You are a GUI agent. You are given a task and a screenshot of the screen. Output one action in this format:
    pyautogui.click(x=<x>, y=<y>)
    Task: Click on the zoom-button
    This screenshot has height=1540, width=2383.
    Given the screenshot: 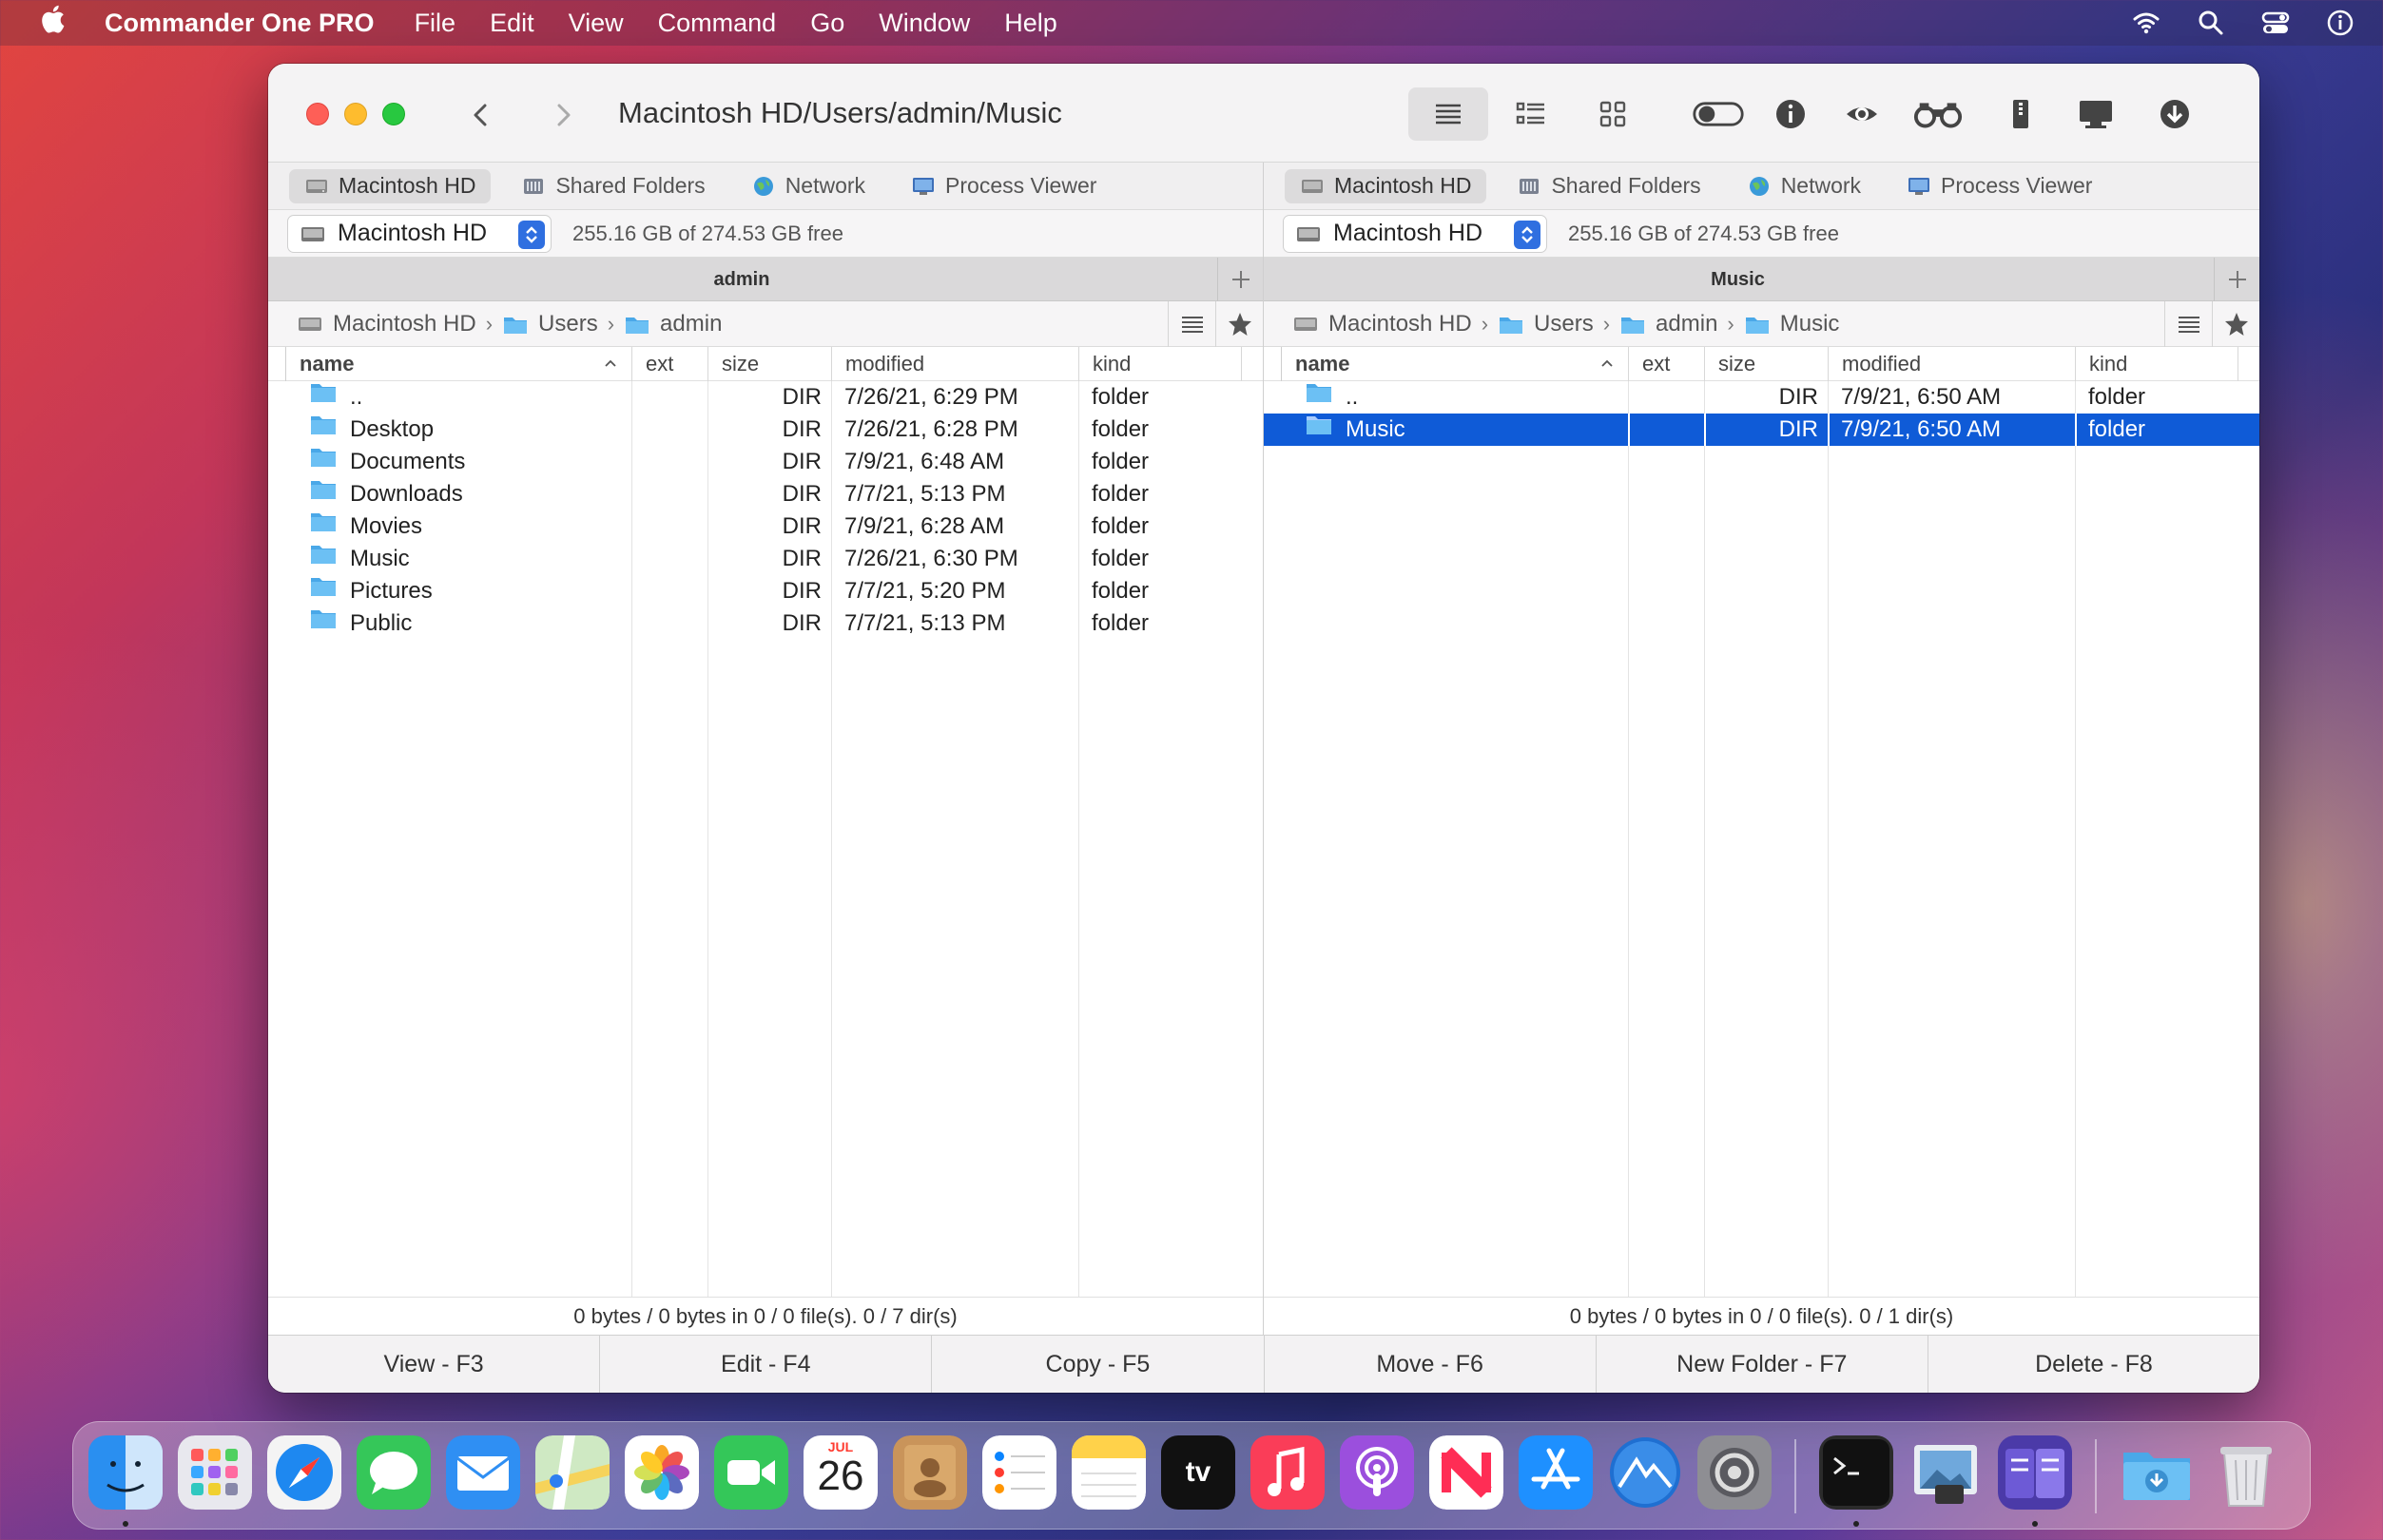 What is the action you would take?
    pyautogui.click(x=393, y=114)
    